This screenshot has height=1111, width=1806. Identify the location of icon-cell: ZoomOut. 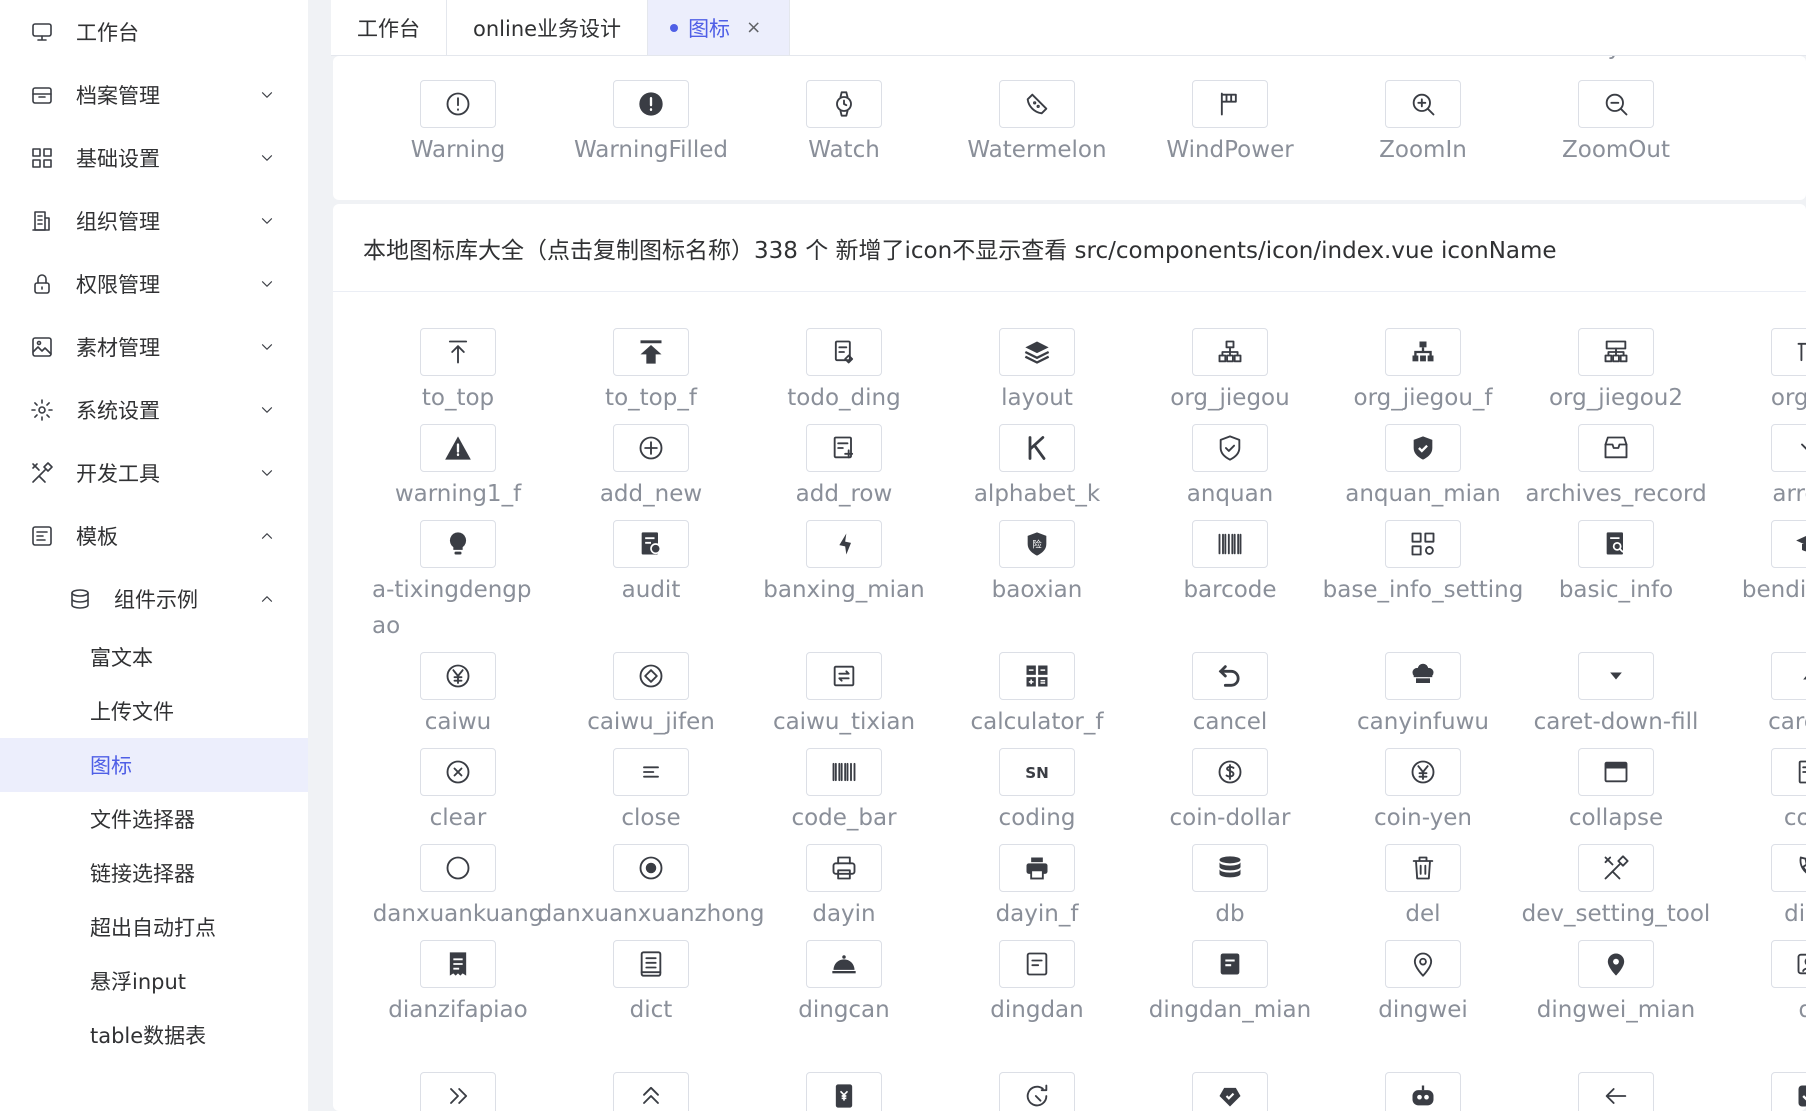
(1616, 124).